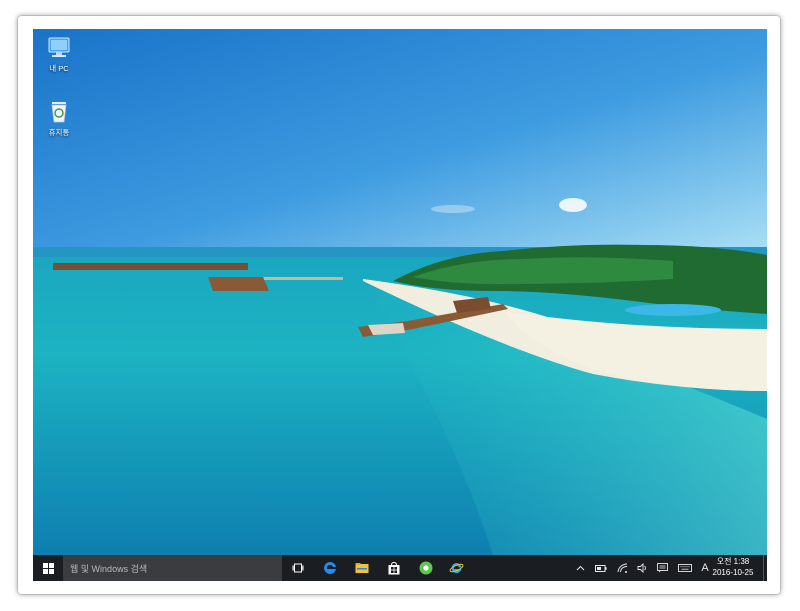 The width and height of the screenshot is (800, 611). I want to click on store-icon, so click(394, 567).